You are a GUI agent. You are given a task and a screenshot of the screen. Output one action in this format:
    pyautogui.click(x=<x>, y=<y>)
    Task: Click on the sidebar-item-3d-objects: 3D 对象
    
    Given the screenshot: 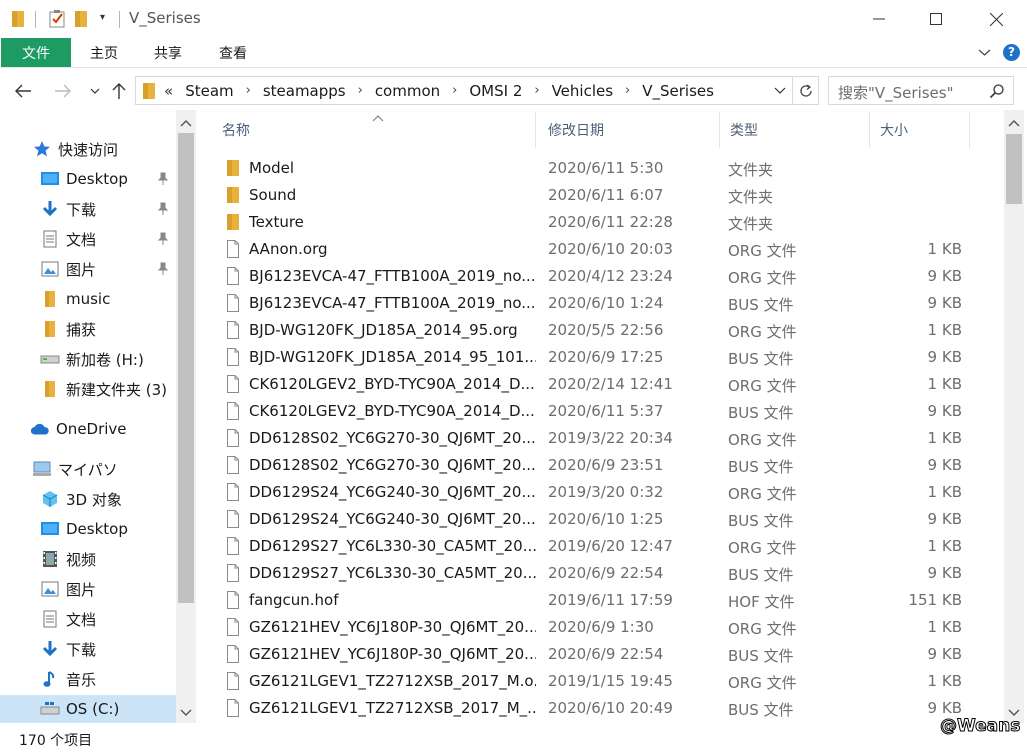 What is the action you would take?
    pyautogui.click(x=81, y=499)
    